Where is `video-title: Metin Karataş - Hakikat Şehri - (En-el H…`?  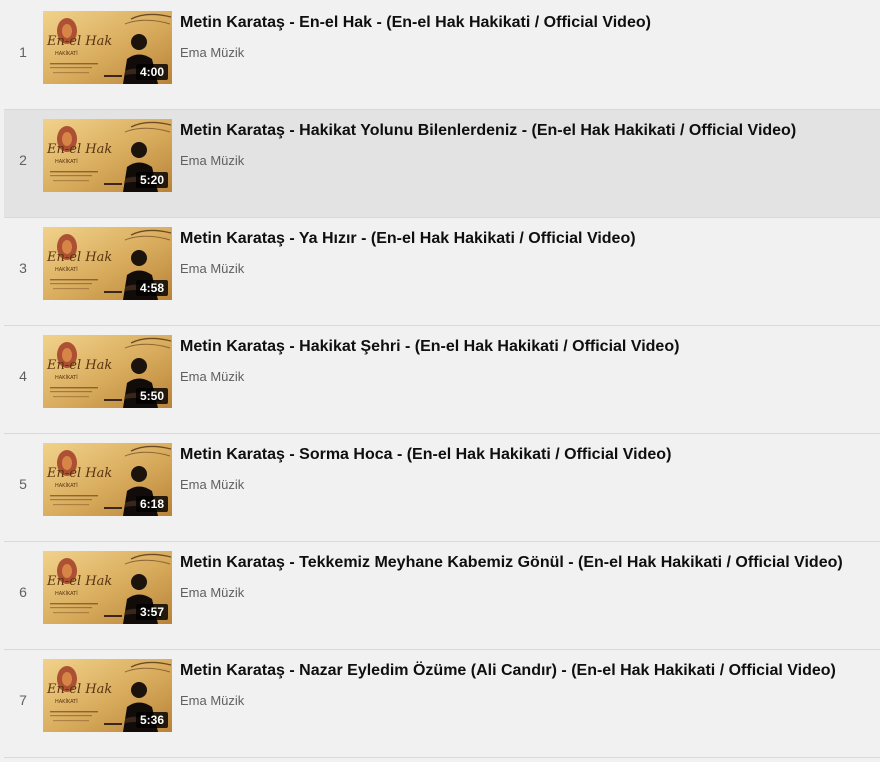
video-title: Metin Karataş - Hakikat Şehri - (En-el H… is located at coordinates (527, 347).